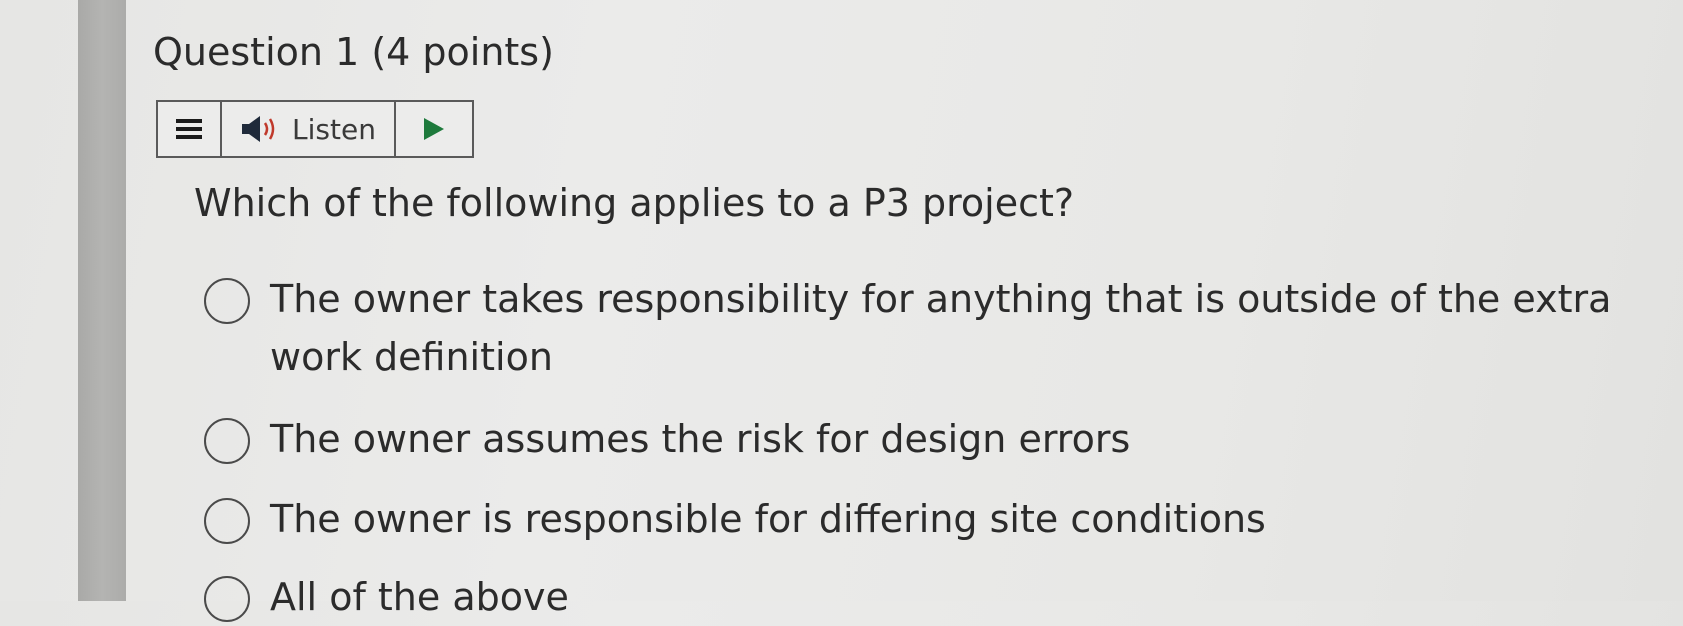  I want to click on question-number: Question 1, so click(256, 52).